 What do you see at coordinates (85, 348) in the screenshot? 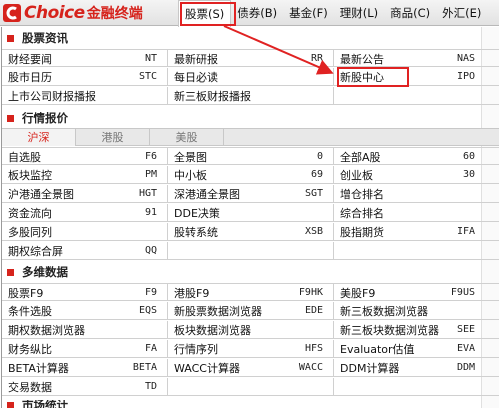
I see `menu-entry: 财务纵比 FA` at bounding box center [85, 348].